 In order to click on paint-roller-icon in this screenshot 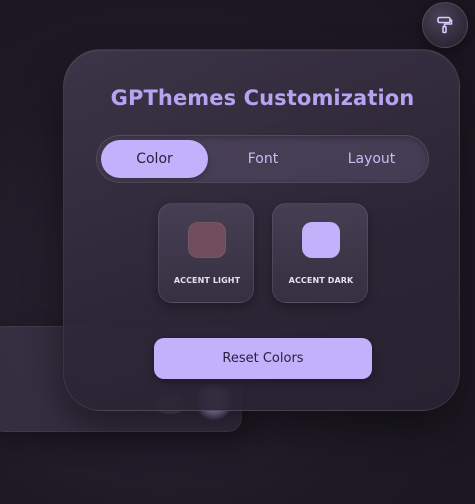, I will do `click(445, 25)`.